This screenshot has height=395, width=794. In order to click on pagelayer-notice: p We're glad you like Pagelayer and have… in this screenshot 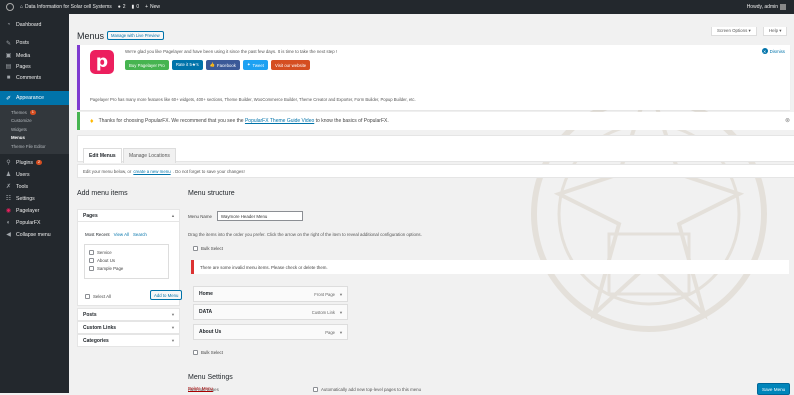, I will do `click(433, 77)`.